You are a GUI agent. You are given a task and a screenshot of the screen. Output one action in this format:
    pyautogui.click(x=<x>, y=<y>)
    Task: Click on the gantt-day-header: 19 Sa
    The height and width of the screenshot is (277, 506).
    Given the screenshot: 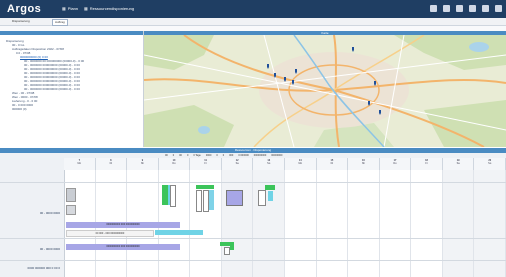 What is the action you would take?
    pyautogui.click(x=458, y=164)
    